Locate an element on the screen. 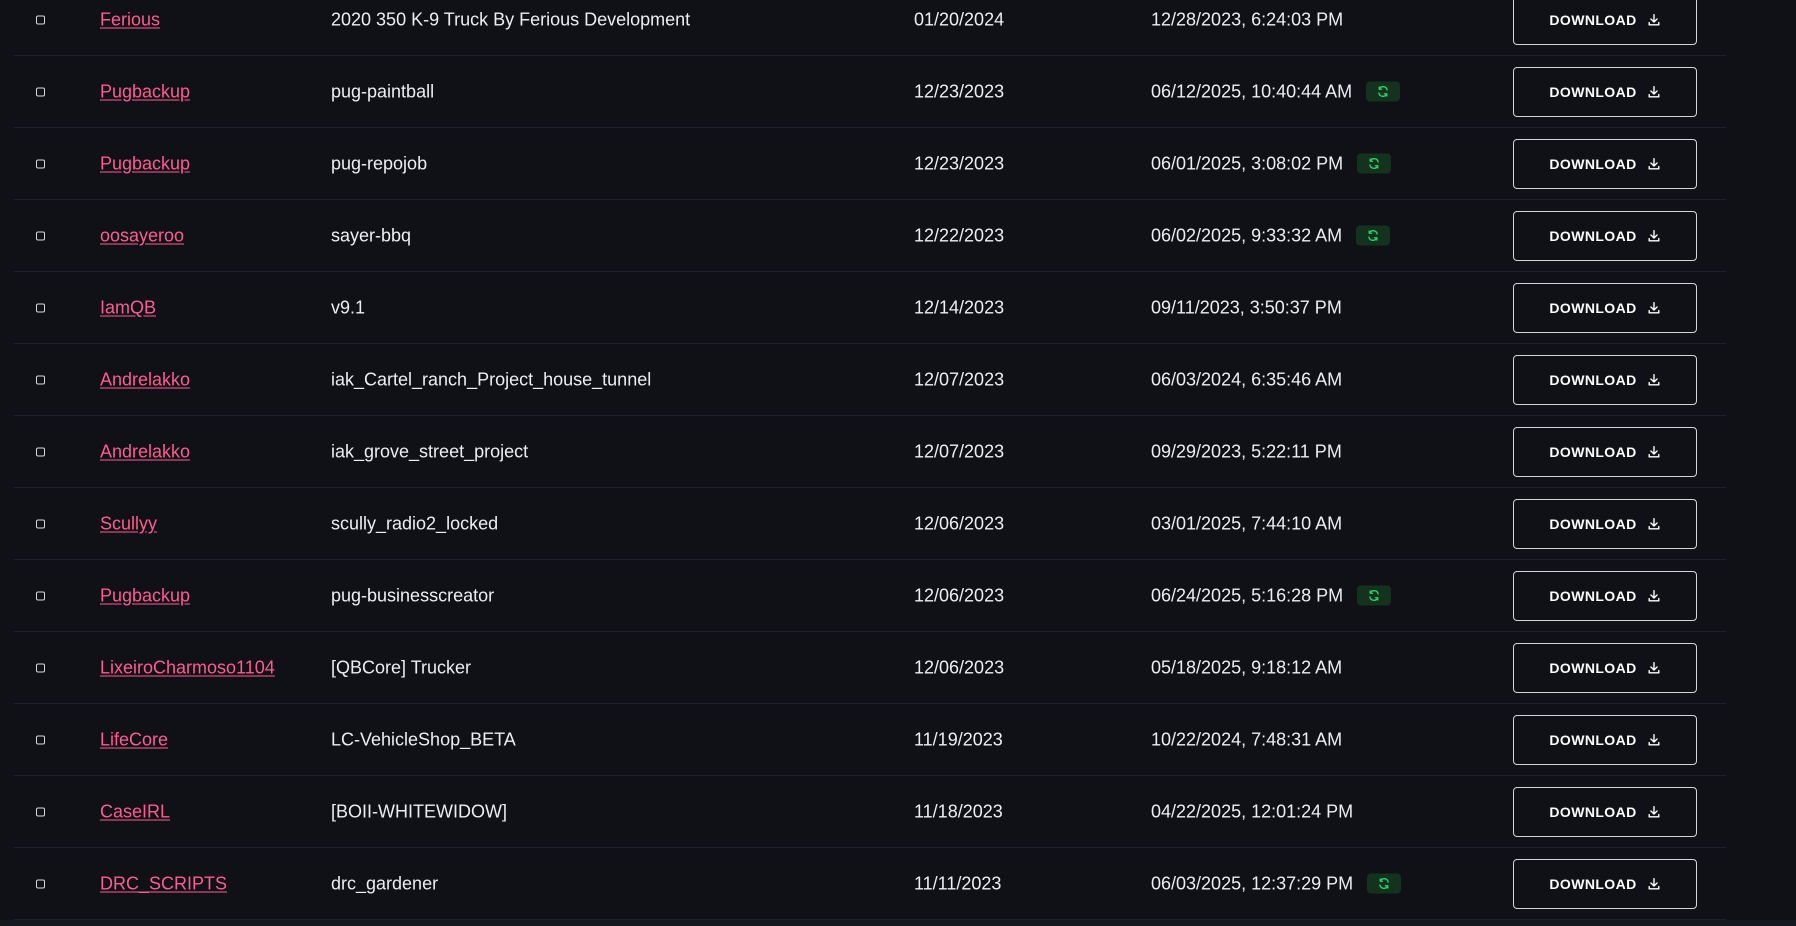 The height and width of the screenshot is (926, 1796). release-date: 12/22/2023 is located at coordinates (959, 235).